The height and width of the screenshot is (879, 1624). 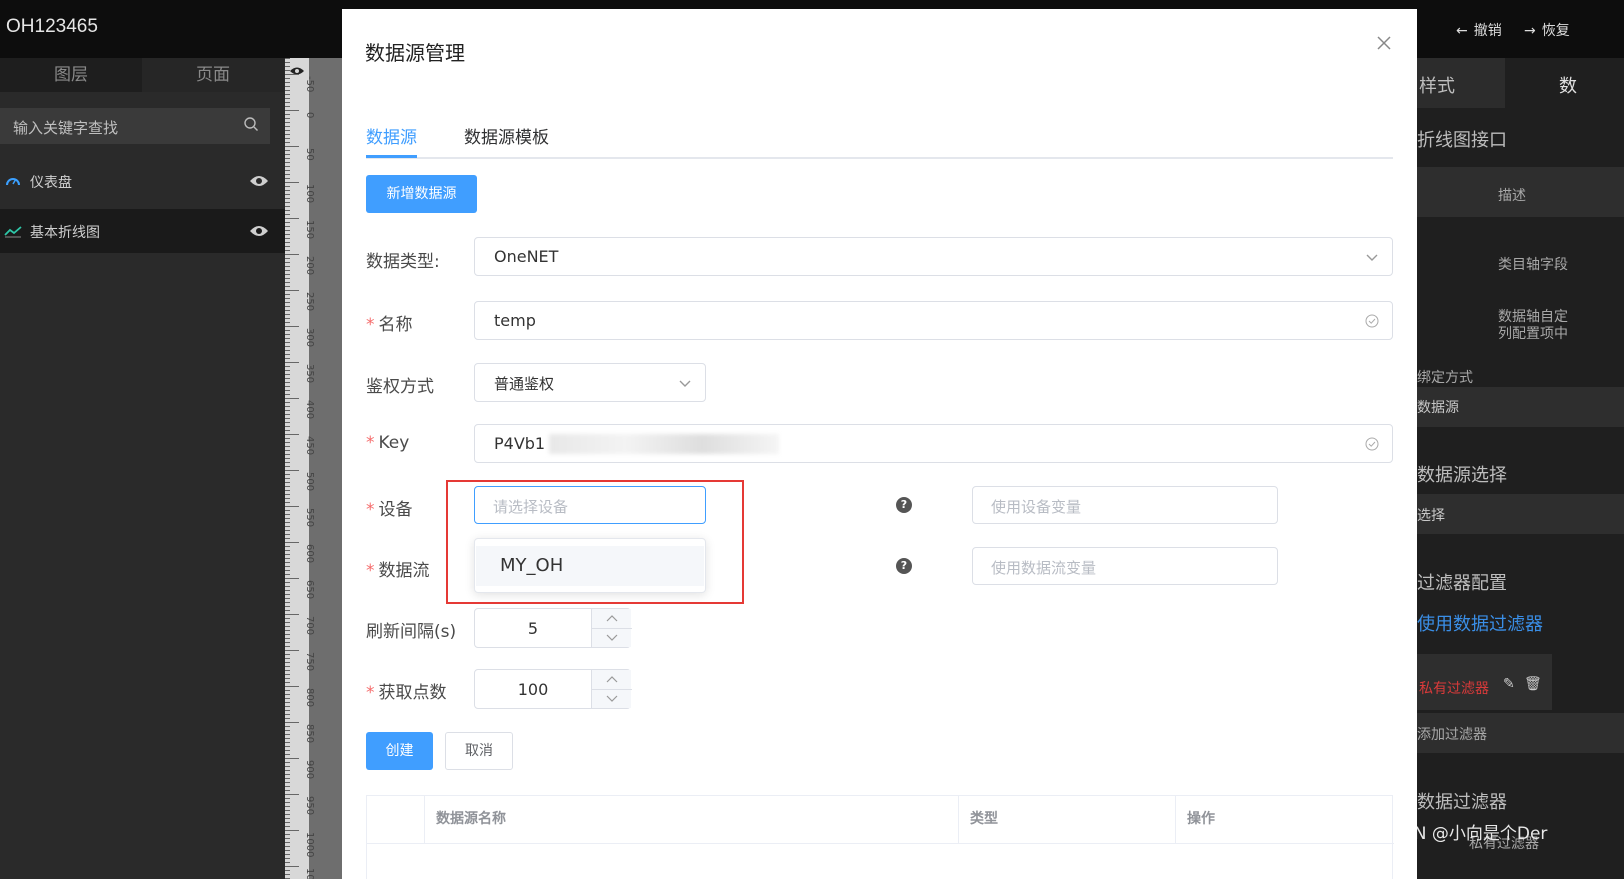 I want to click on ruler-label: 1050, so click(x=309, y=873).